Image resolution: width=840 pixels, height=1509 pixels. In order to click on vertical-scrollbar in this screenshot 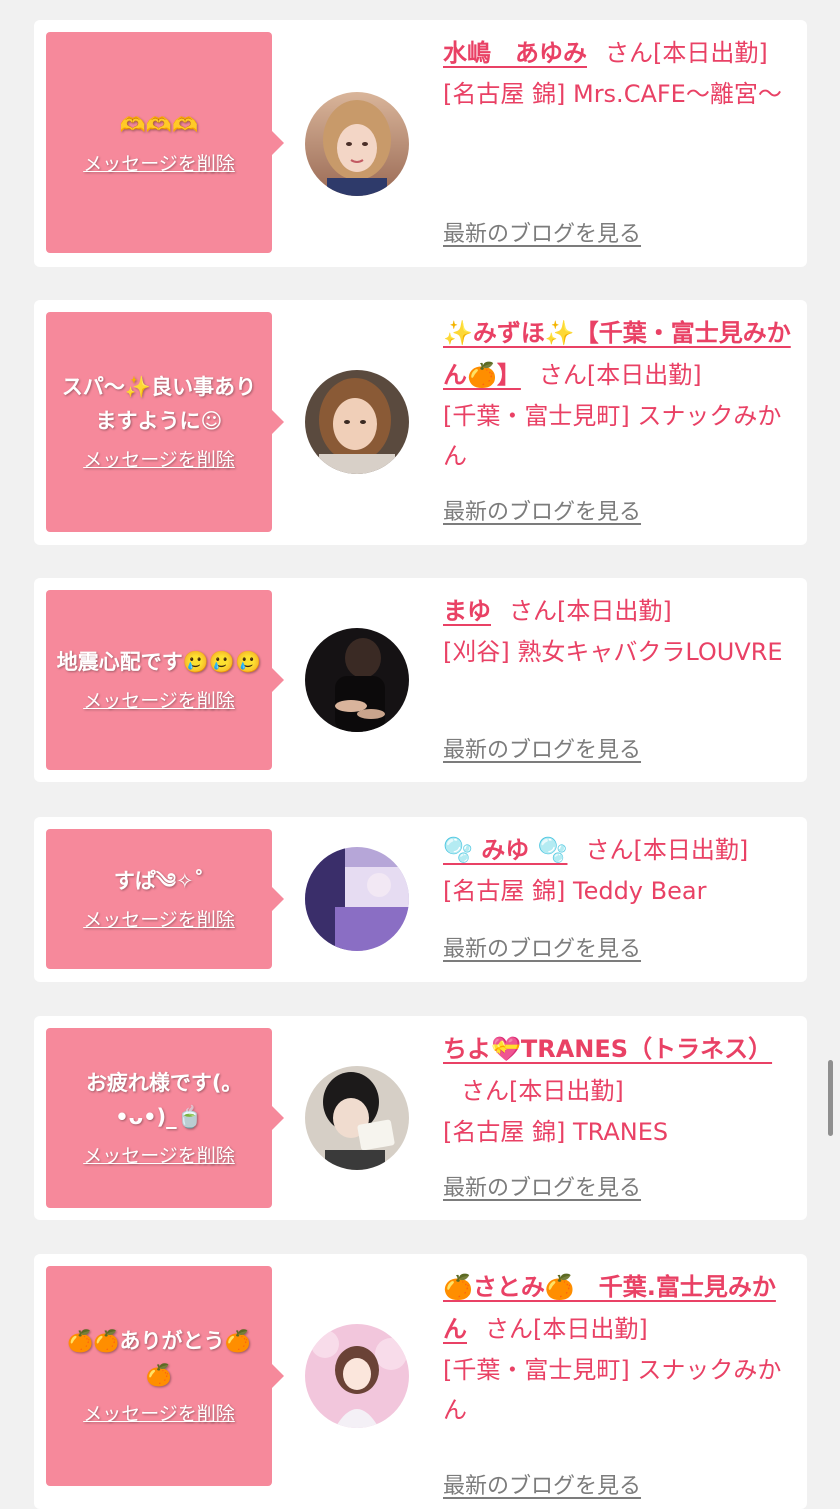, I will do `click(830, 1098)`.